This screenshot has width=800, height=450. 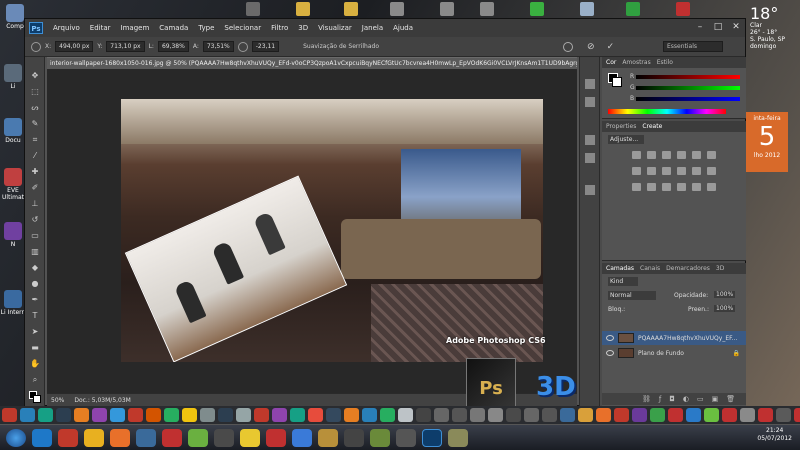 What do you see at coordinates (236, 268) in the screenshot?
I see `transformed-layer-photo` at bounding box center [236, 268].